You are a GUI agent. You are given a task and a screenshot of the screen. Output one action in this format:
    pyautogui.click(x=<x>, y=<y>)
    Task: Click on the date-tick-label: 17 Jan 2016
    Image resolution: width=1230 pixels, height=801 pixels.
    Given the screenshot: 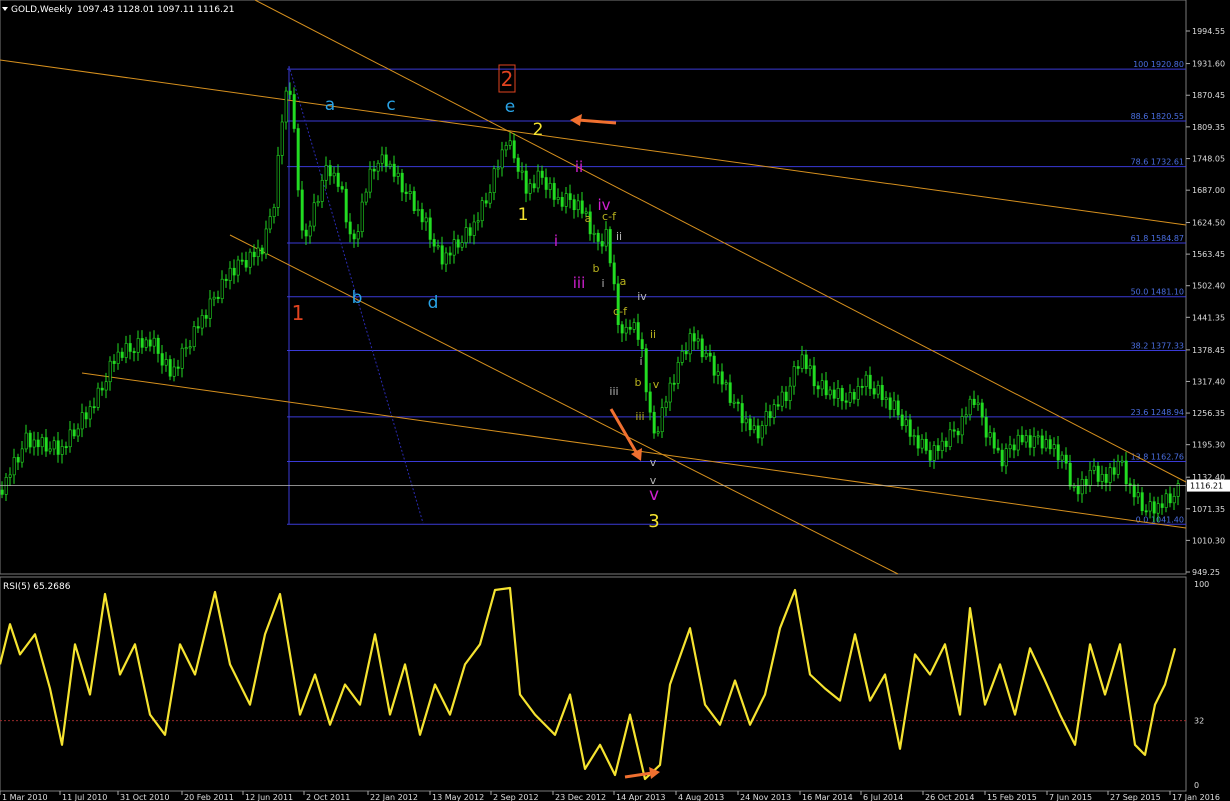 What is the action you would take?
    pyautogui.click(x=1196, y=797)
    